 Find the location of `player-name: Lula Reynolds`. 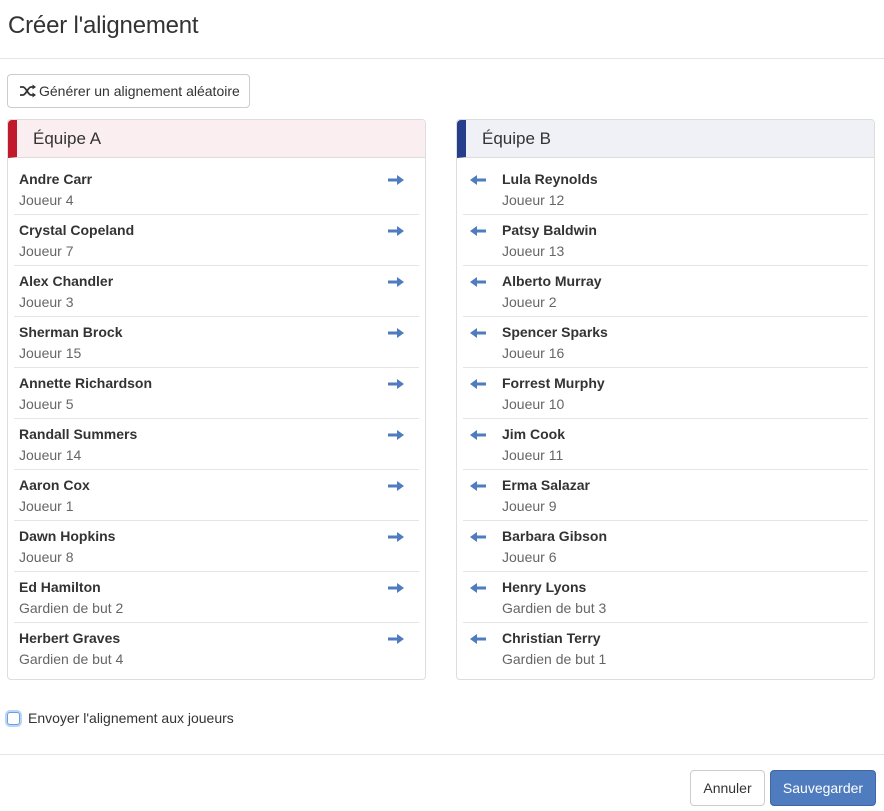

player-name: Lula Reynolds is located at coordinates (550, 179).